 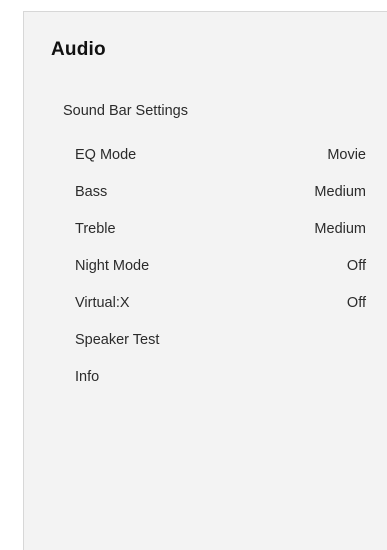 I want to click on night-mode-value: Off, so click(x=356, y=265).